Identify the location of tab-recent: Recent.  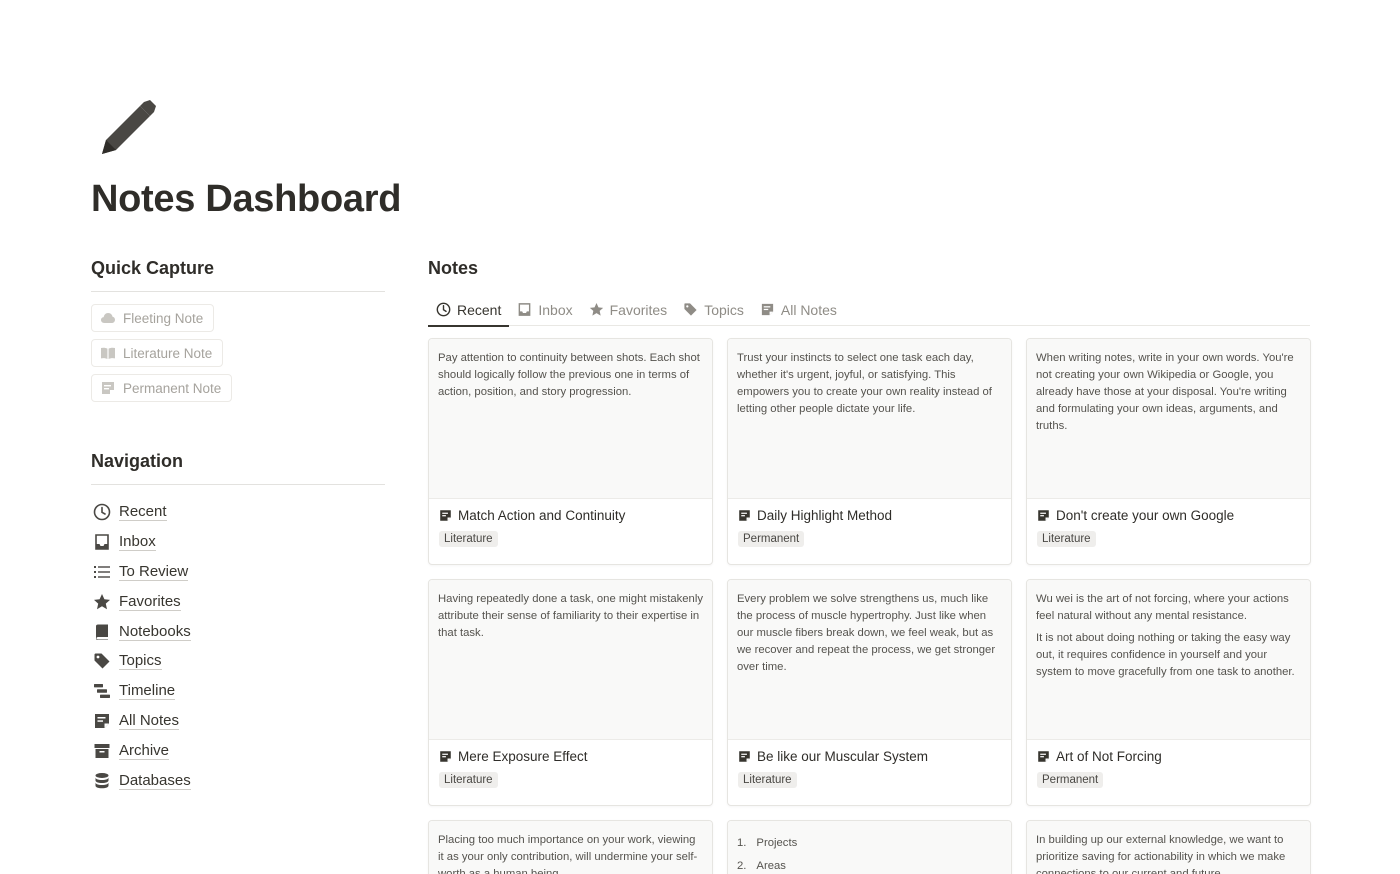
(469, 310).